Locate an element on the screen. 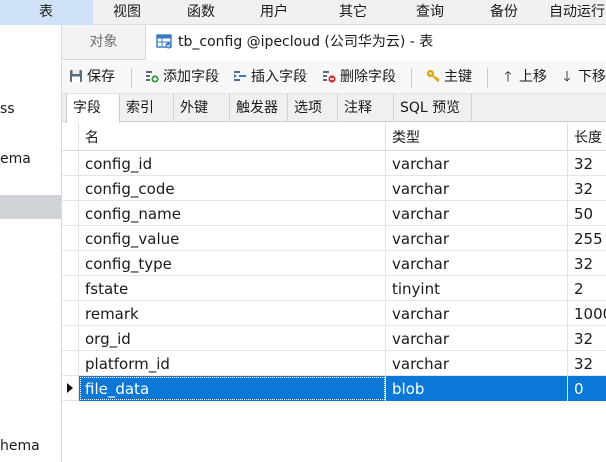 This screenshot has width=606, height=462. table-row: fstate tinyint 2 is located at coordinates (334, 288).